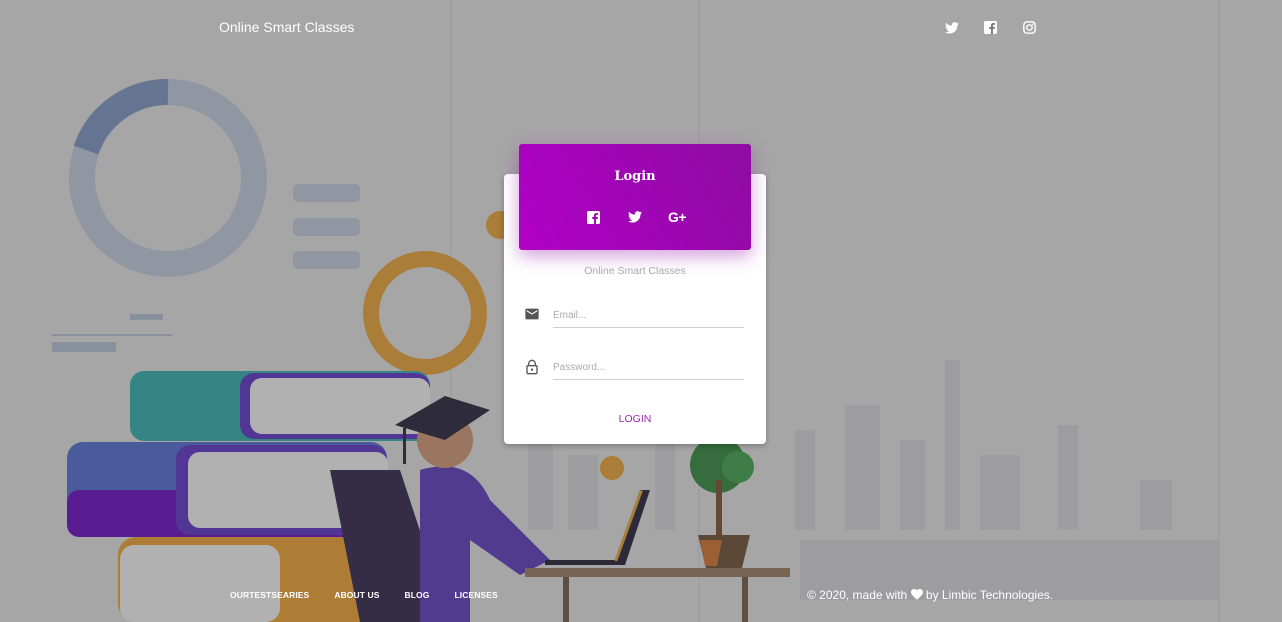 The width and height of the screenshot is (1282, 622). I want to click on email-field-group, so click(634, 316).